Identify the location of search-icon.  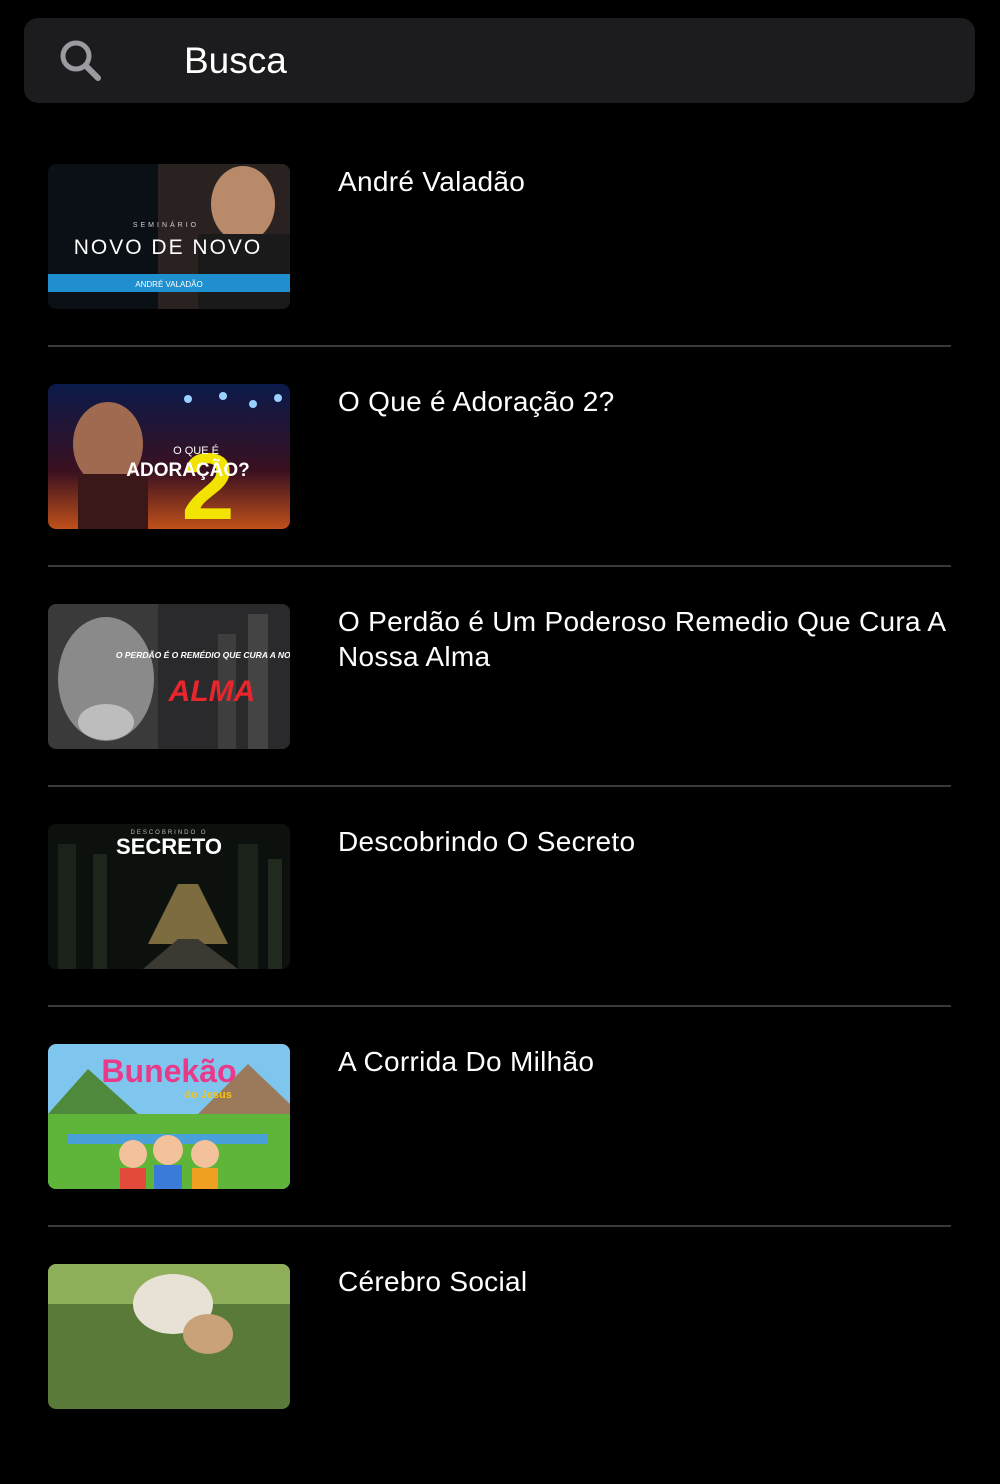
(80, 60).